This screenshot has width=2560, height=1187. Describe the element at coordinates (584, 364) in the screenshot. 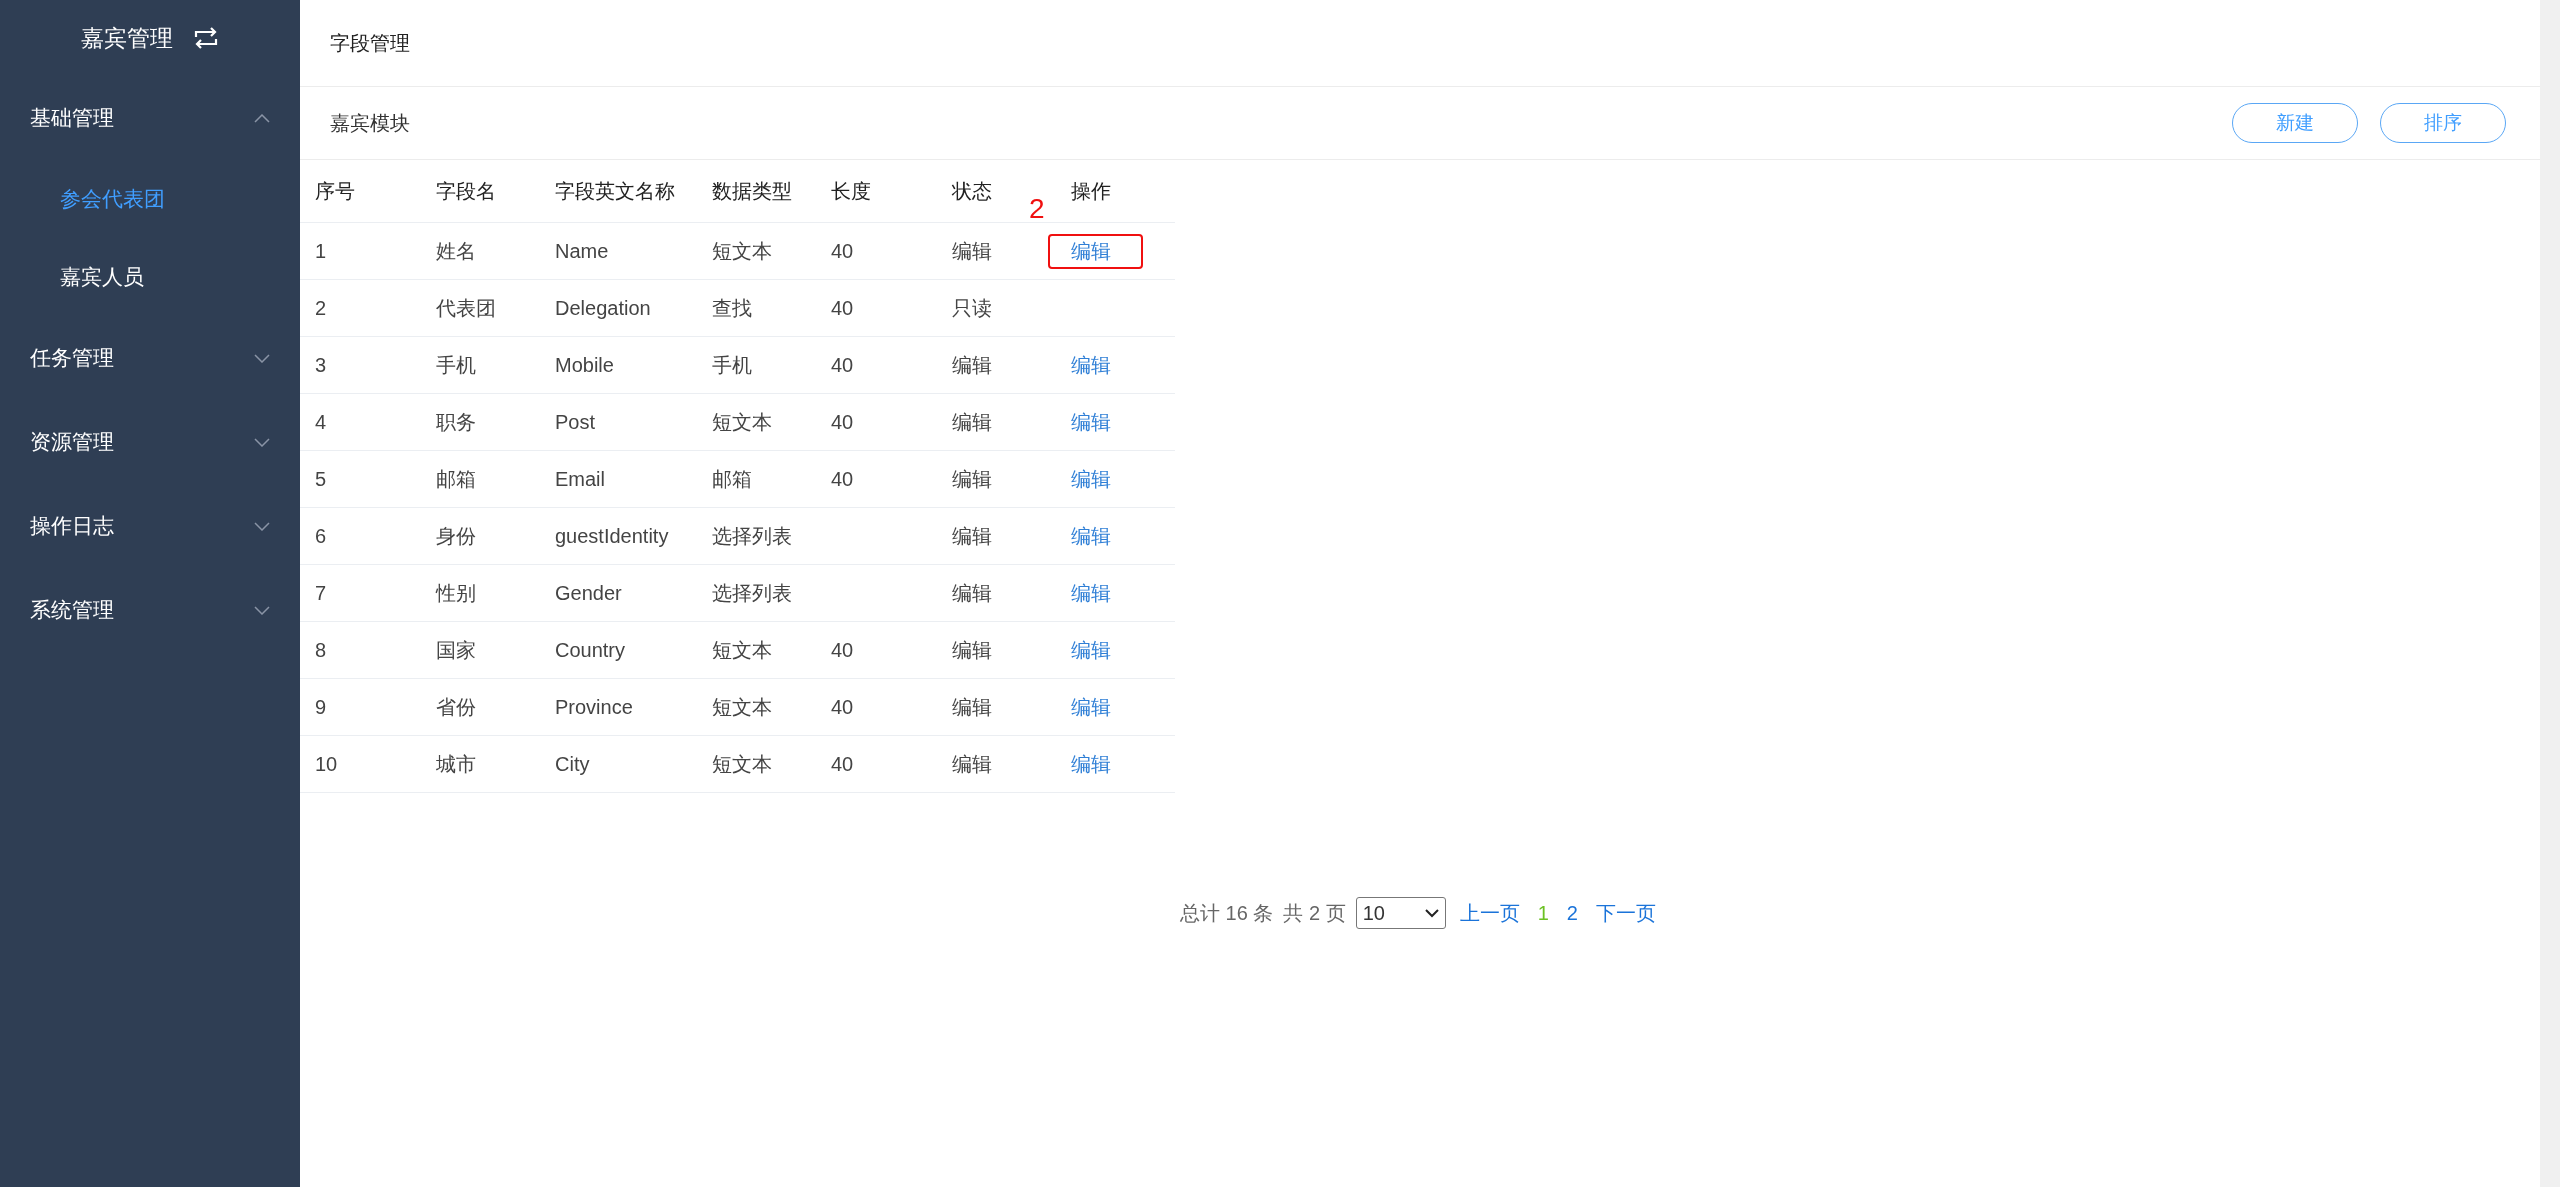

I see `table-cell: Mobile` at that location.